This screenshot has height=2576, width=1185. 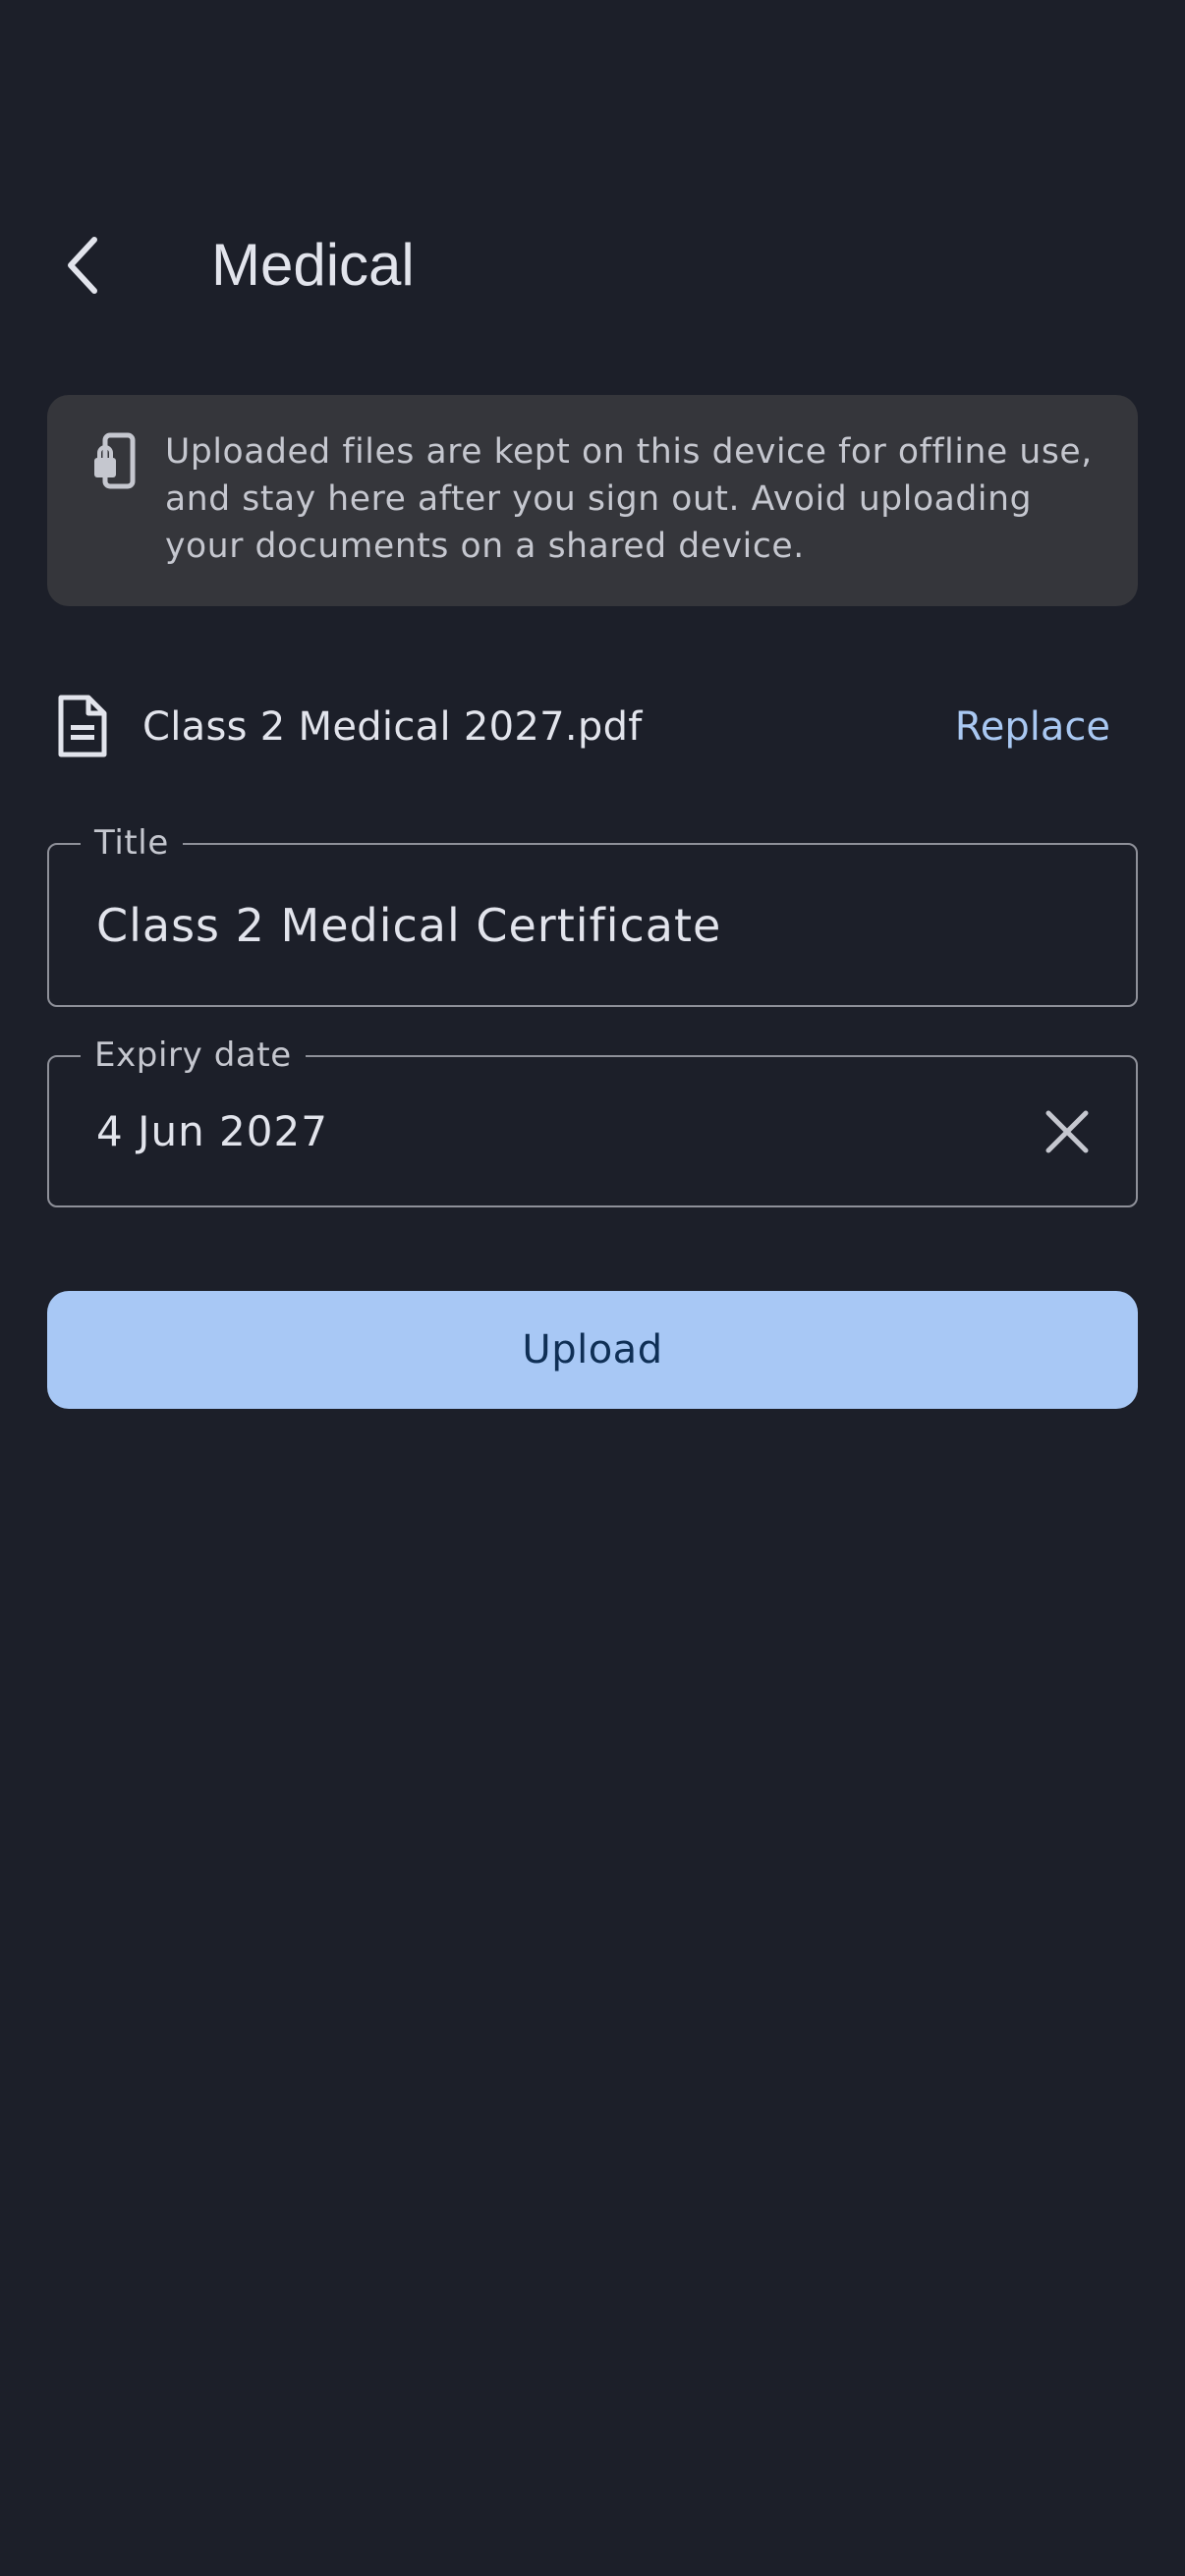 I want to click on device-lock-icon, so click(x=115, y=460).